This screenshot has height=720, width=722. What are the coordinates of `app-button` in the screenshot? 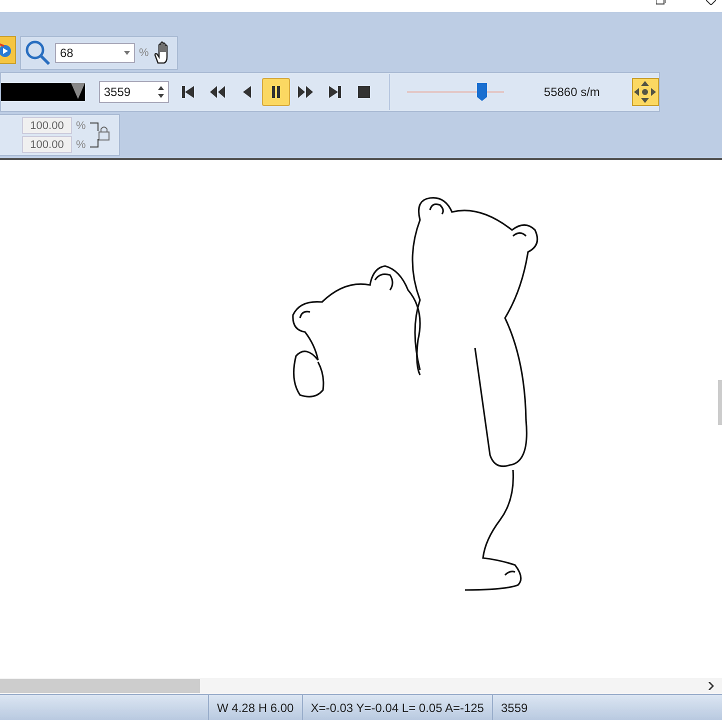 It's located at (8, 50).